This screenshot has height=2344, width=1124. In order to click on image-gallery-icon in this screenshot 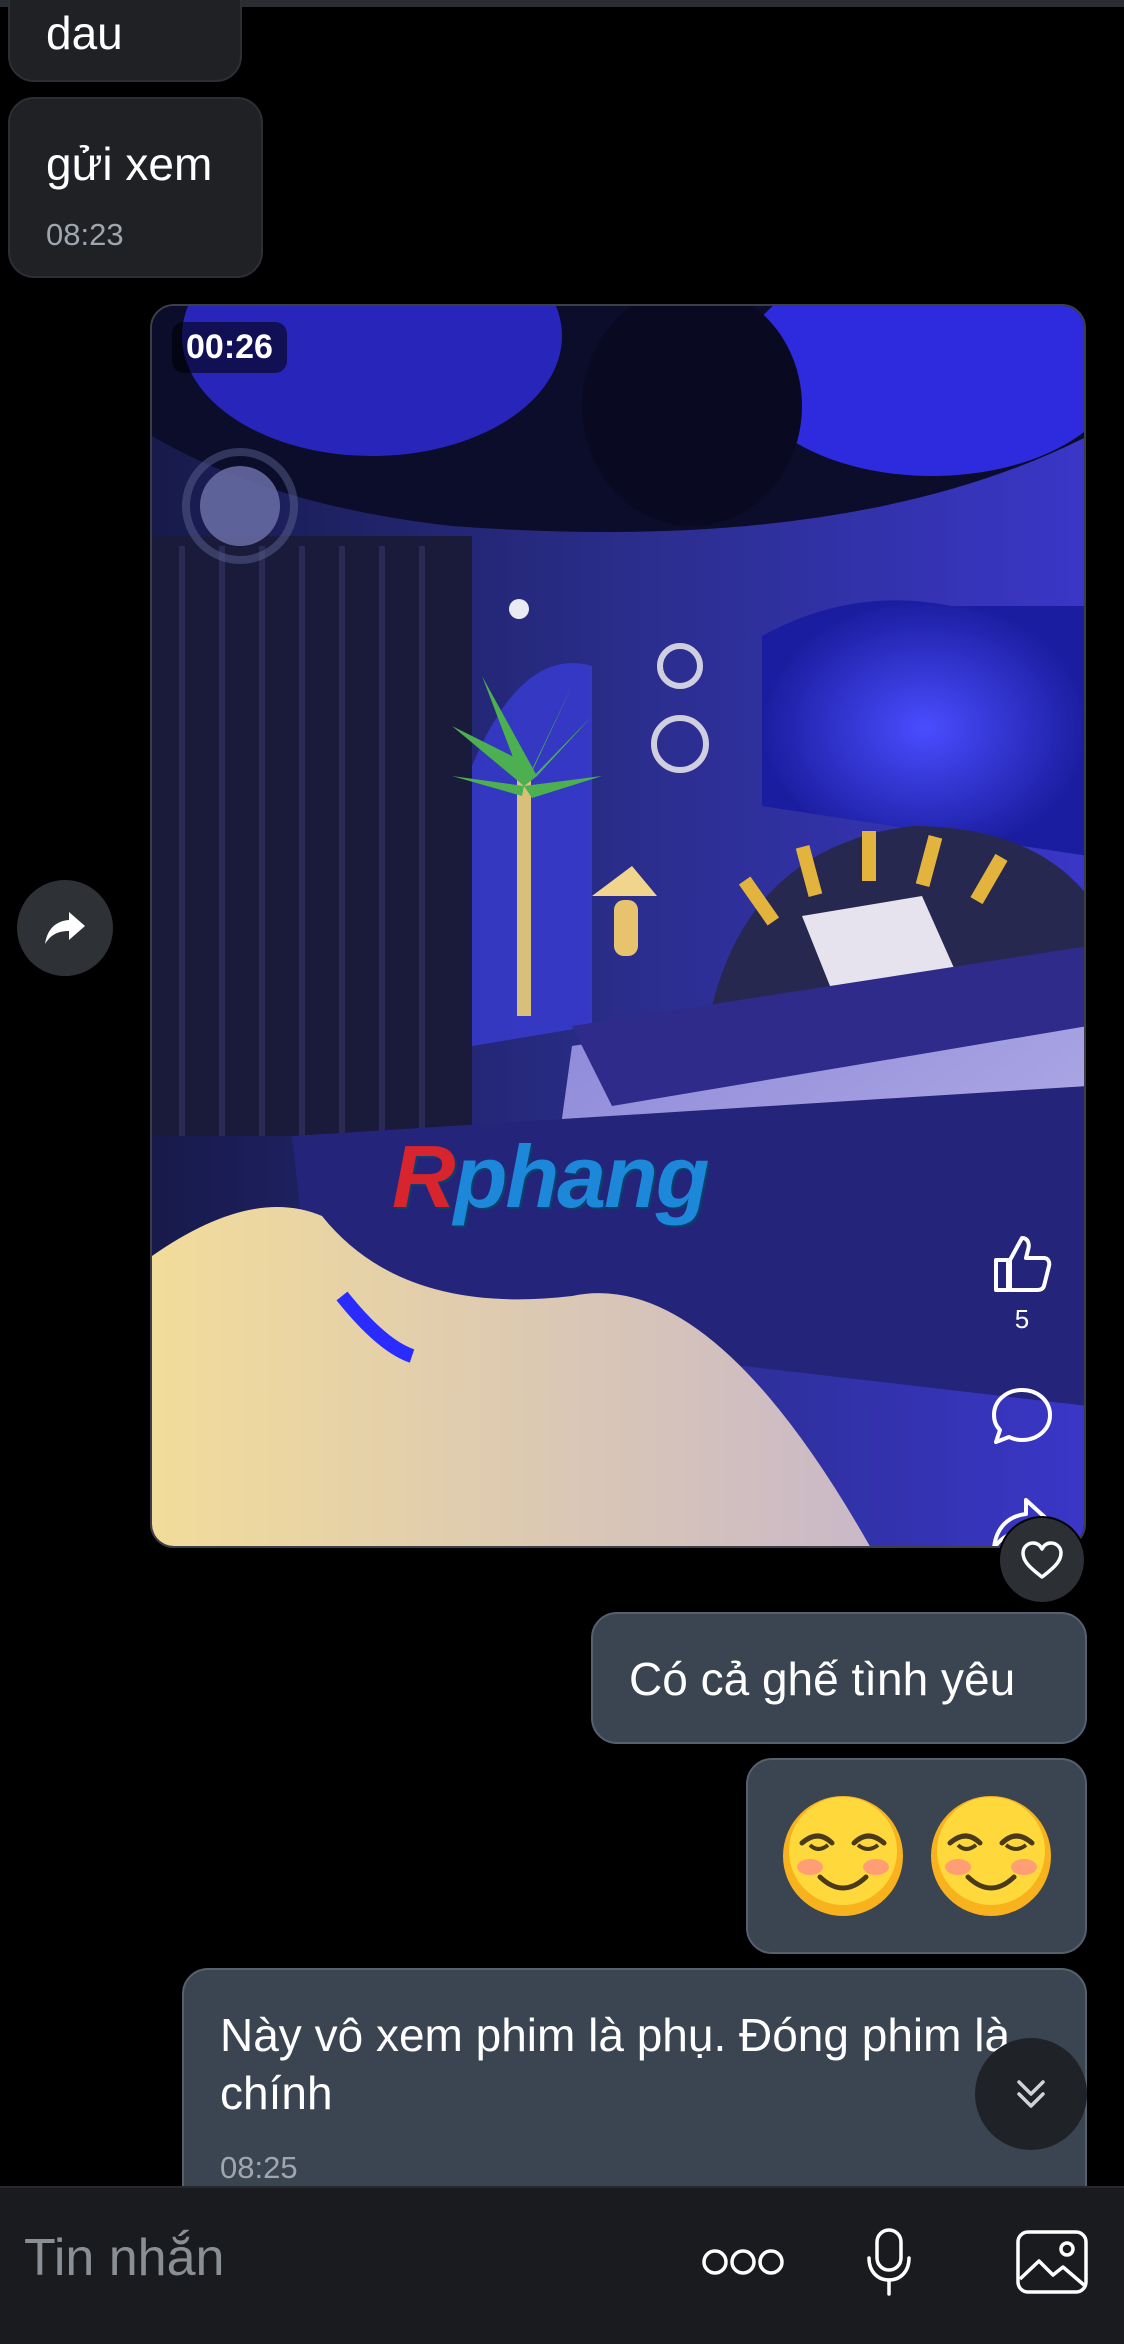, I will do `click(1052, 2262)`.